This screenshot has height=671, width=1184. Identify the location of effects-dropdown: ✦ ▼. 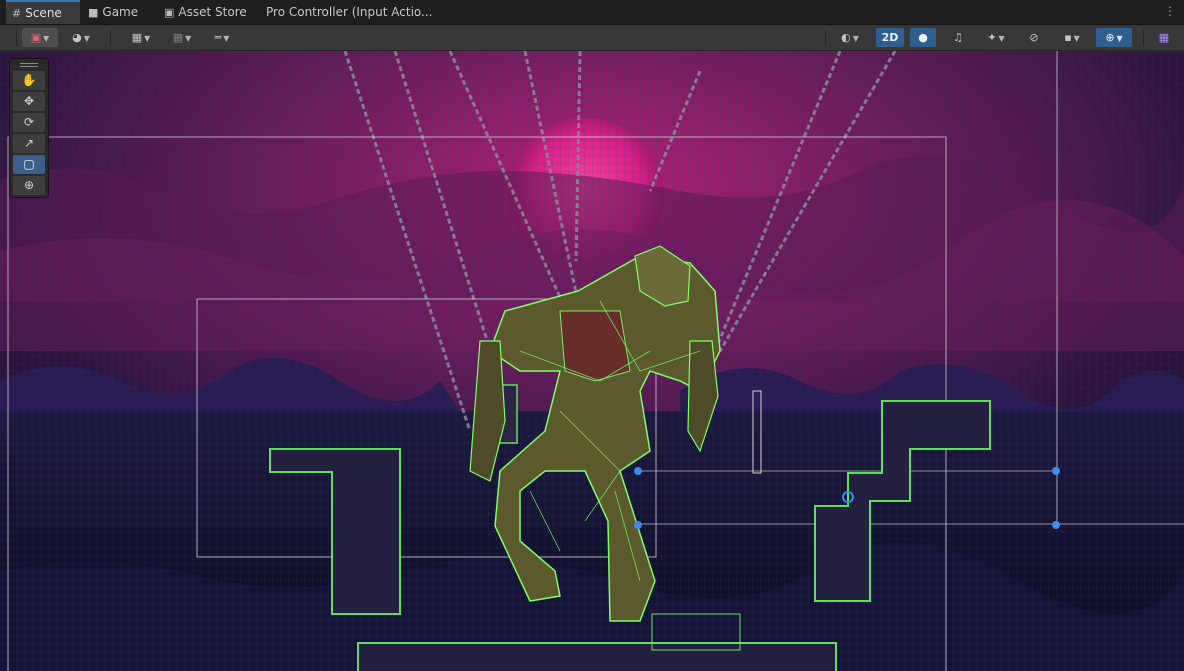
(996, 37).